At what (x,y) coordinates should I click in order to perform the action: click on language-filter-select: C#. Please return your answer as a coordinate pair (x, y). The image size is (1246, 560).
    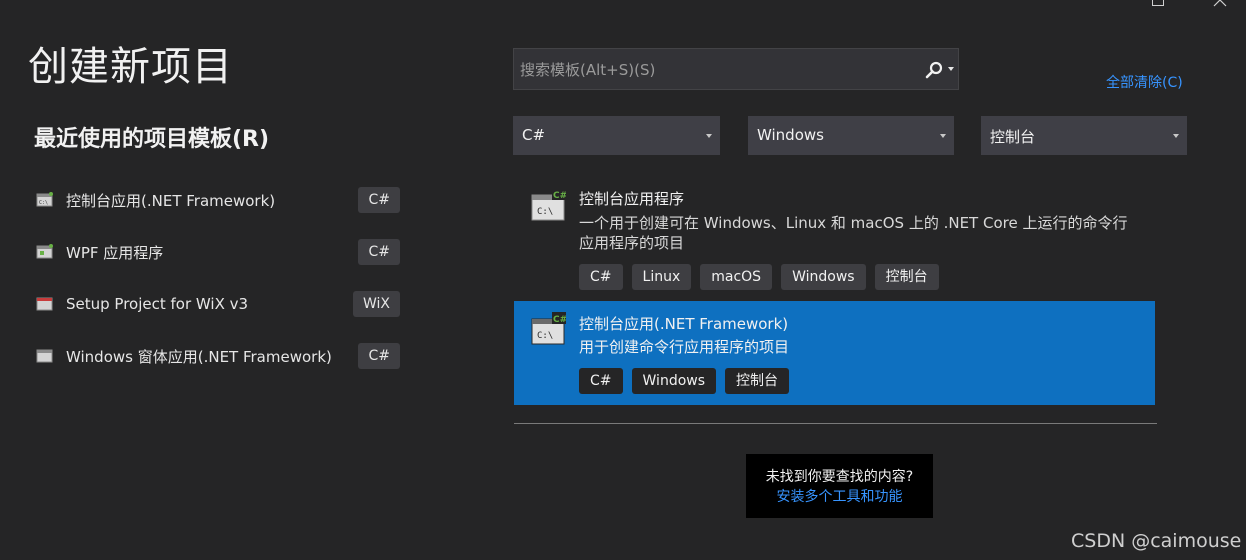
    Looking at the image, I should click on (616, 135).